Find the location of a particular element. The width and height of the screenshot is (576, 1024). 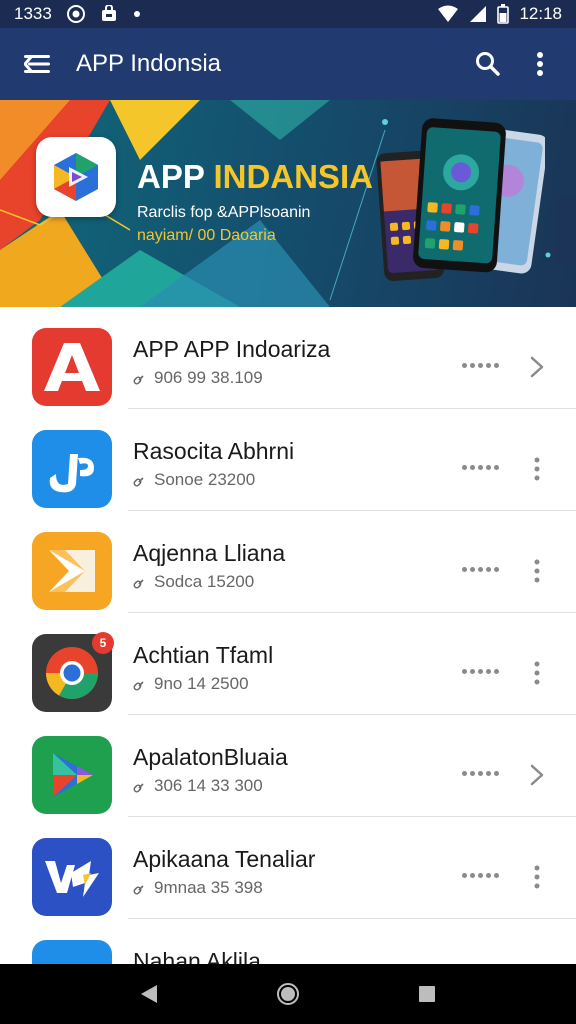

list-item: ApalatonBluaia 306 14 33 300 is located at coordinates (288, 766).